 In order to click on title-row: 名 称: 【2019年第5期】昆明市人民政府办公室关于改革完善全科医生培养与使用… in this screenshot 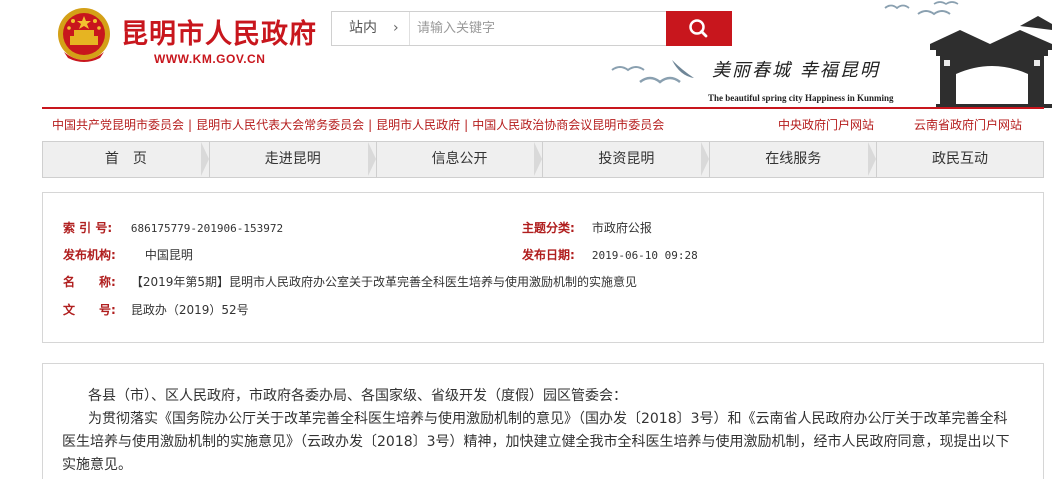, I will do `click(350, 281)`.